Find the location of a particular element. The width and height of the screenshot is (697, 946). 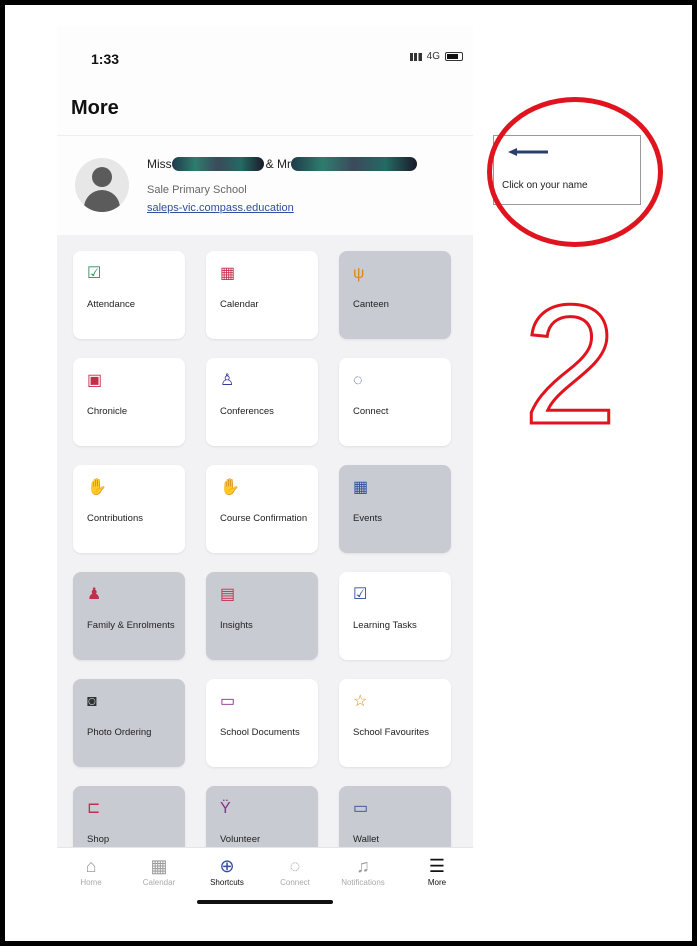

name-join: & Mr is located at coordinates (278, 164).